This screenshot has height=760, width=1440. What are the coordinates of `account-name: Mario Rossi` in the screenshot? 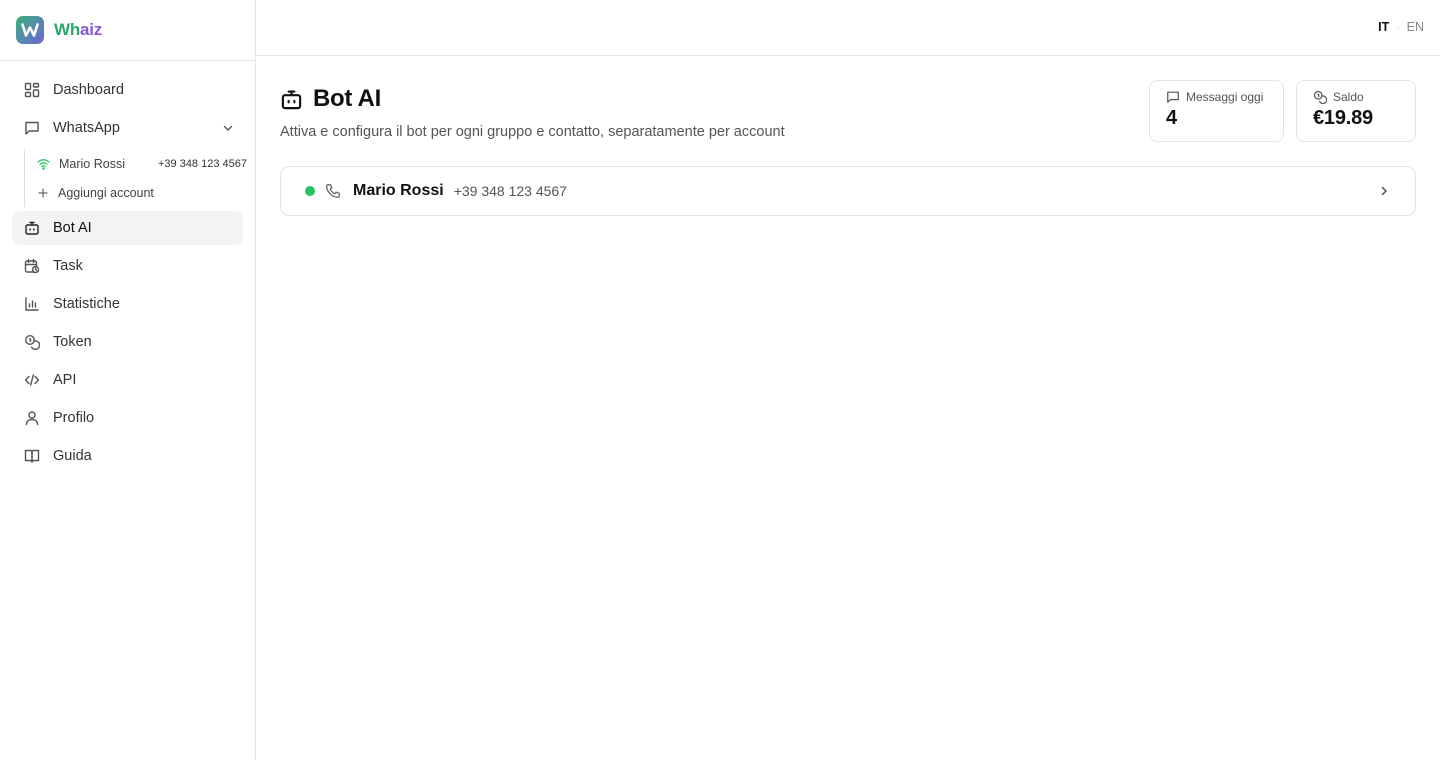 It's located at (398, 190).